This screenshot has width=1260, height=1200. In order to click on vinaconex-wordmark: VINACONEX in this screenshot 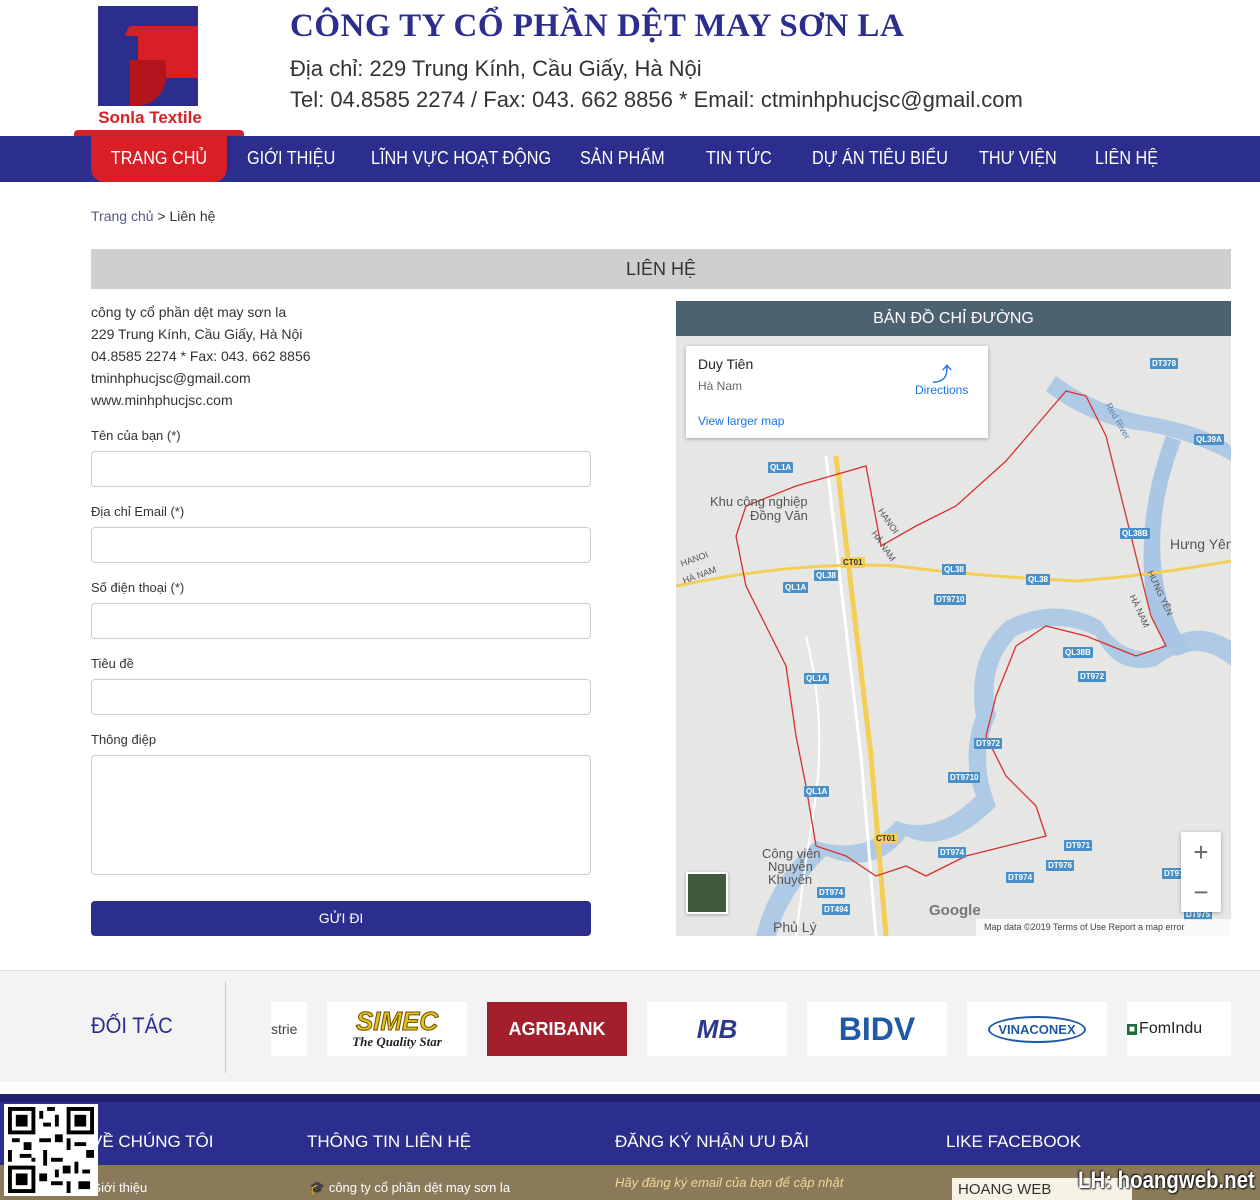, I will do `click(1037, 1029)`.